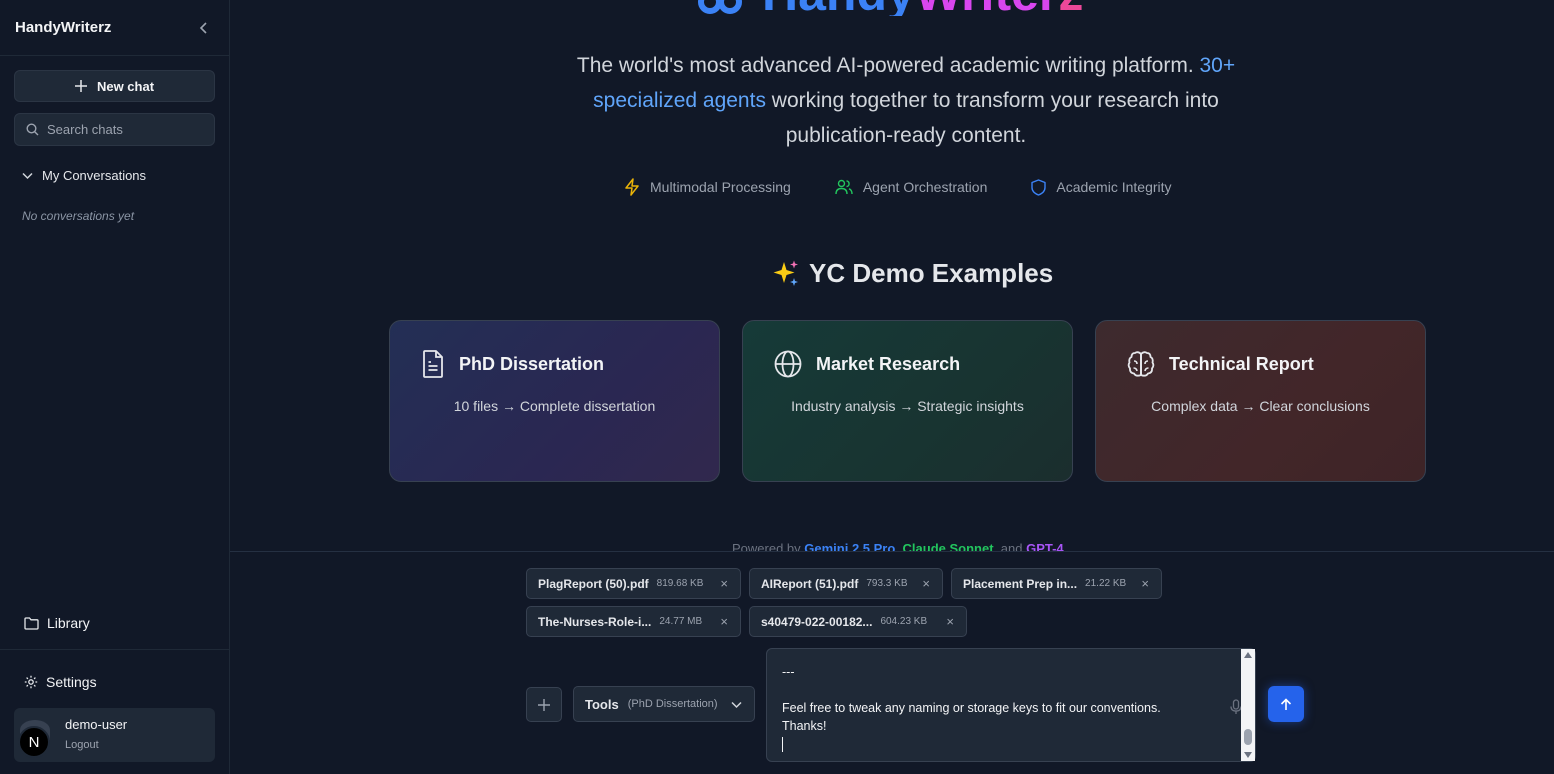  I want to click on attachment-chip: AIReport (51).pdf 793.3 KB ×, so click(846, 583).